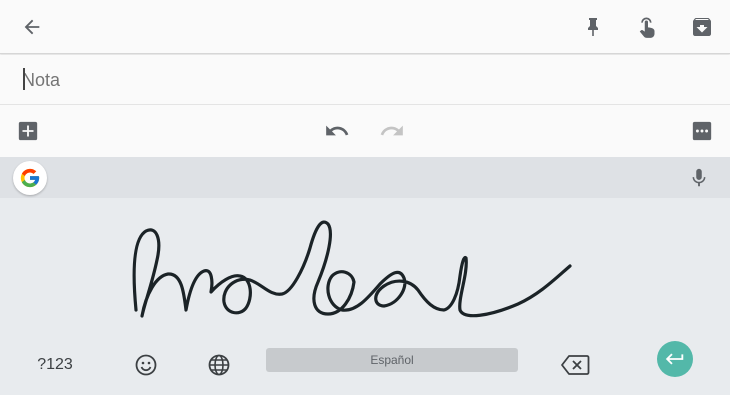  Describe the element at coordinates (55, 365) in the screenshot. I see `symbols-key: ?123` at that location.